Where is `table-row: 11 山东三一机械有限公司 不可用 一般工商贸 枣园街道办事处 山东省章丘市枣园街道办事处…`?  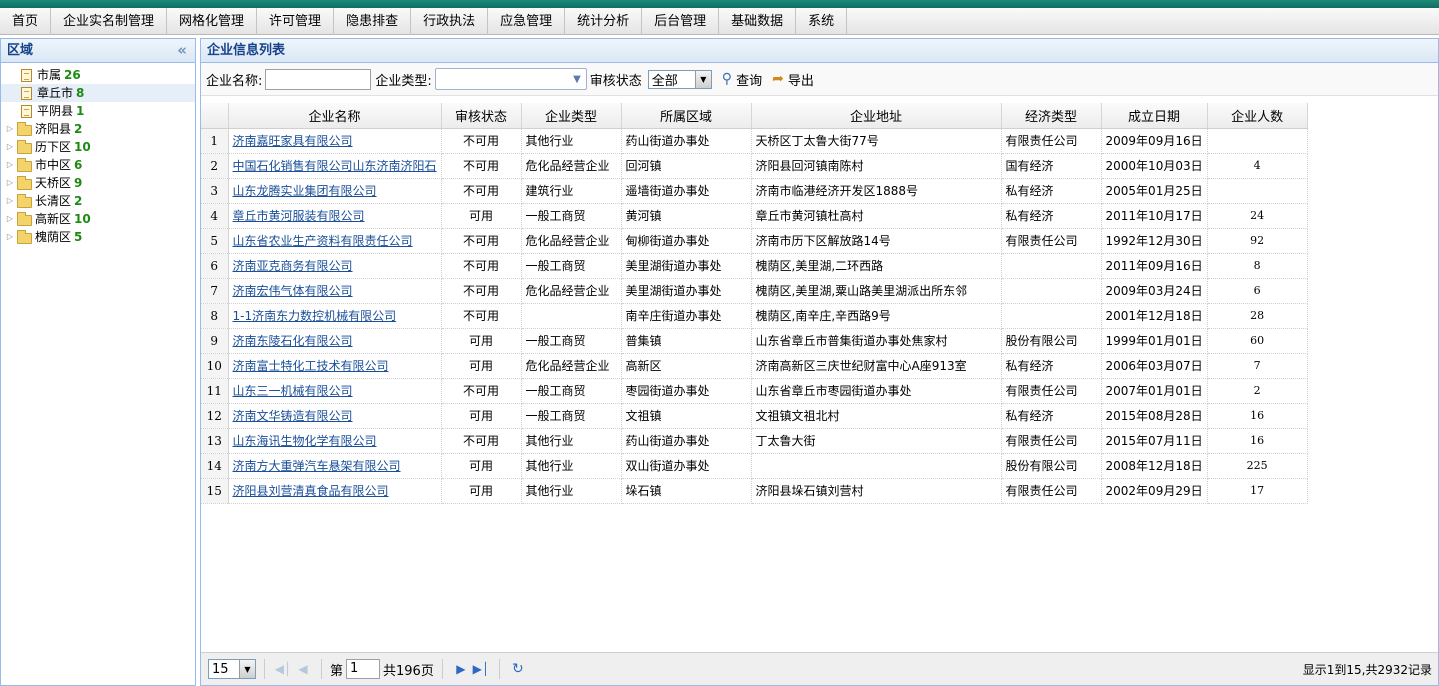
table-row: 11 山东三一机械有限公司 不可用 一般工商贸 枣园街道办事处 山东省章丘市枣园街道办事处… is located at coordinates (754, 391).